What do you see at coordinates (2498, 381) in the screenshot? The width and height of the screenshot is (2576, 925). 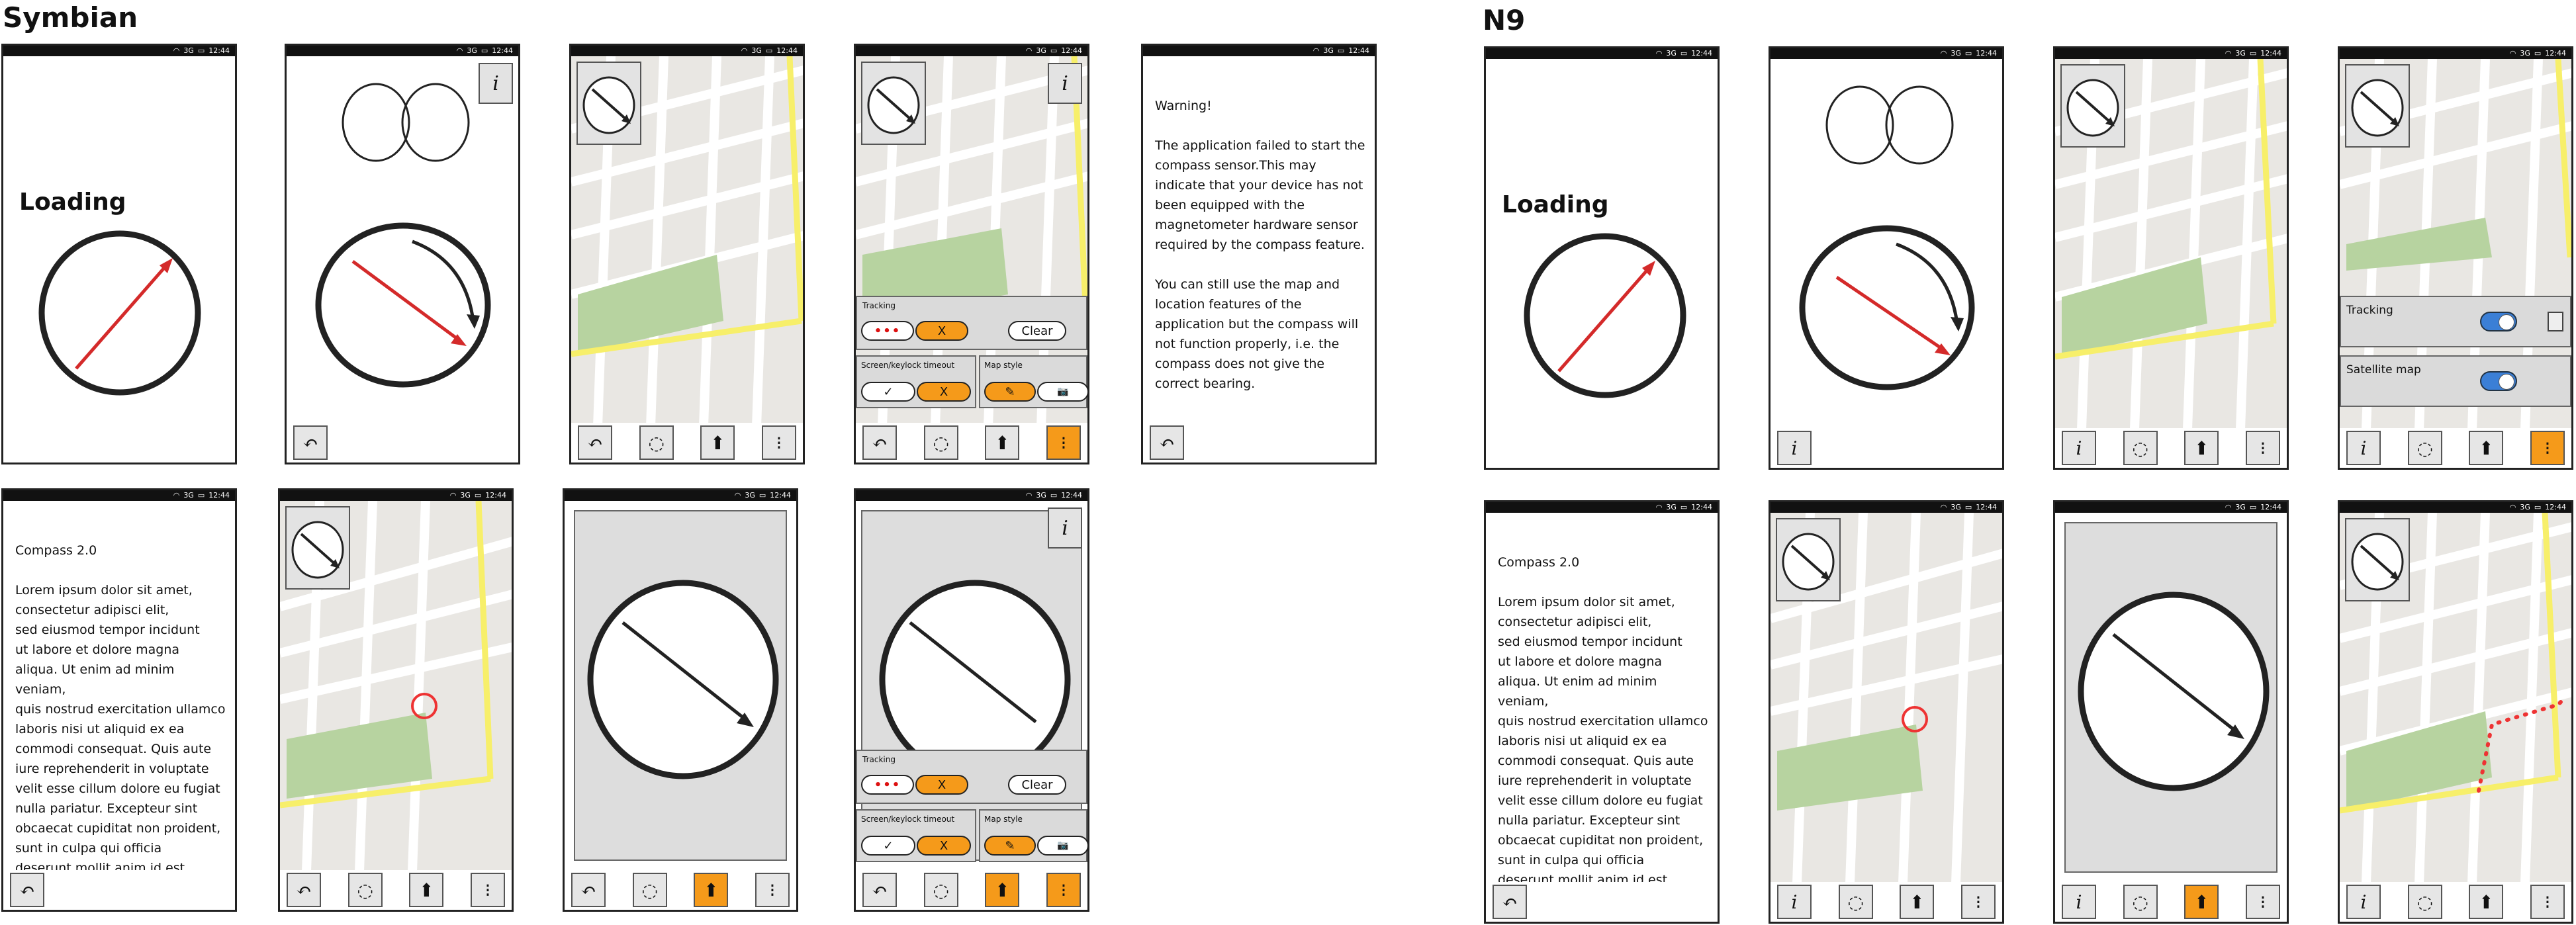 I see `satellite-toggle` at bounding box center [2498, 381].